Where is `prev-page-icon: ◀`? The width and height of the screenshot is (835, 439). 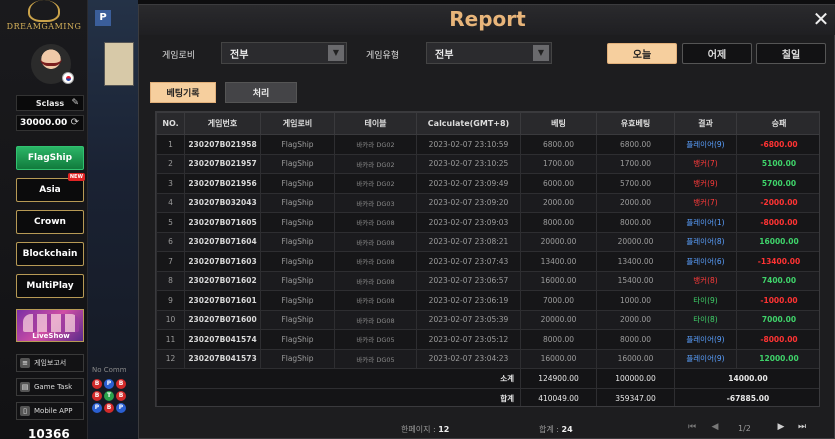
prev-page-icon: ◀ is located at coordinates (715, 427).